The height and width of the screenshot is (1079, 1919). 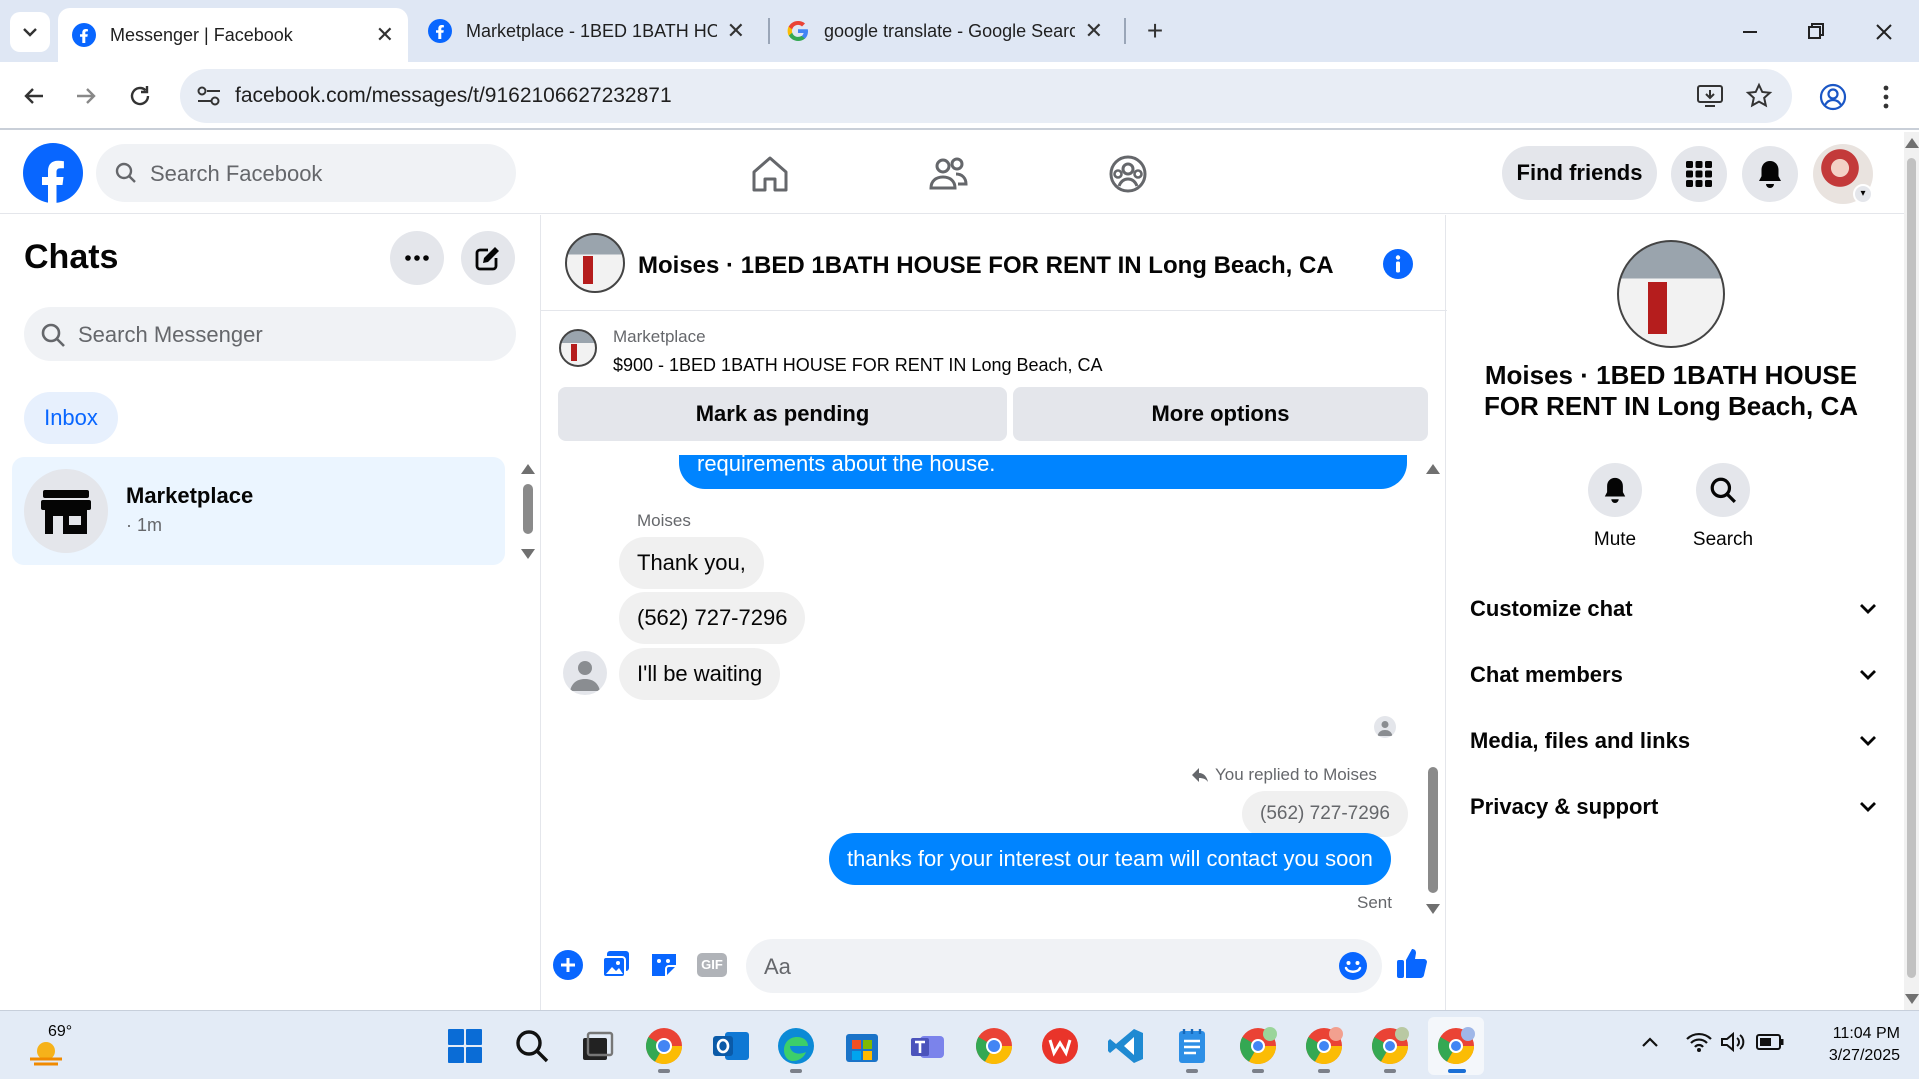 I want to click on edge-icon, so click(x=796, y=1046).